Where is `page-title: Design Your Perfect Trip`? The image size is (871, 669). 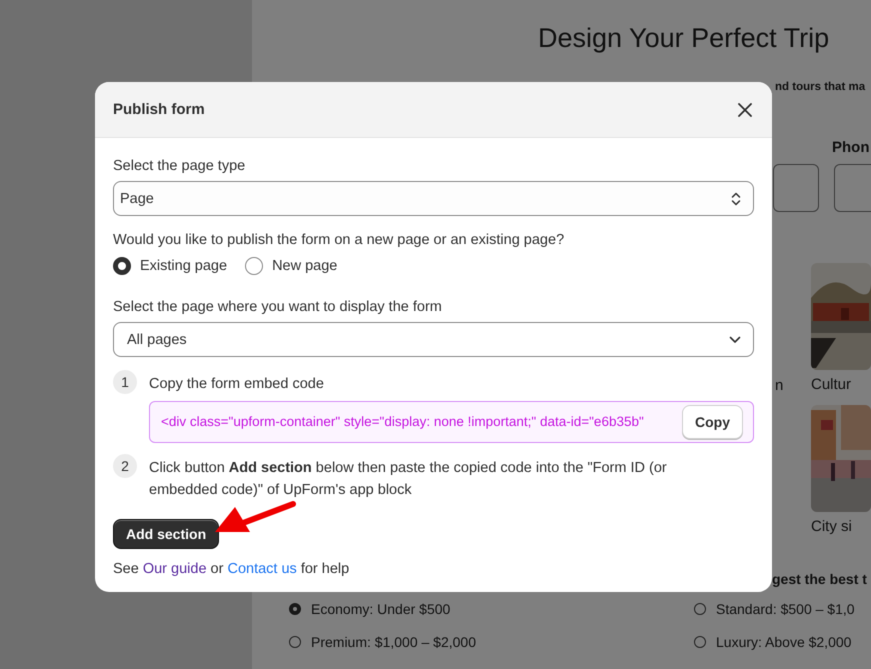 page-title: Design Your Perfect Trip is located at coordinates (684, 38).